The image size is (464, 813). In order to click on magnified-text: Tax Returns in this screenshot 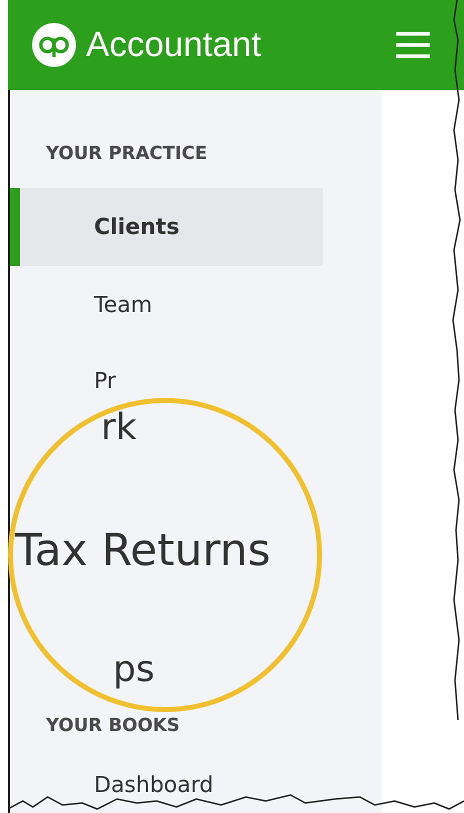, I will do `click(143, 550)`.